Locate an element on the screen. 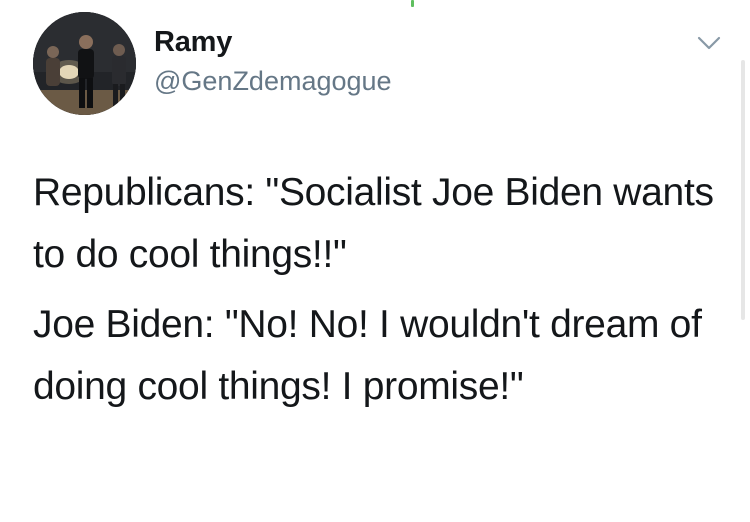  avatar is located at coordinates (84, 63).